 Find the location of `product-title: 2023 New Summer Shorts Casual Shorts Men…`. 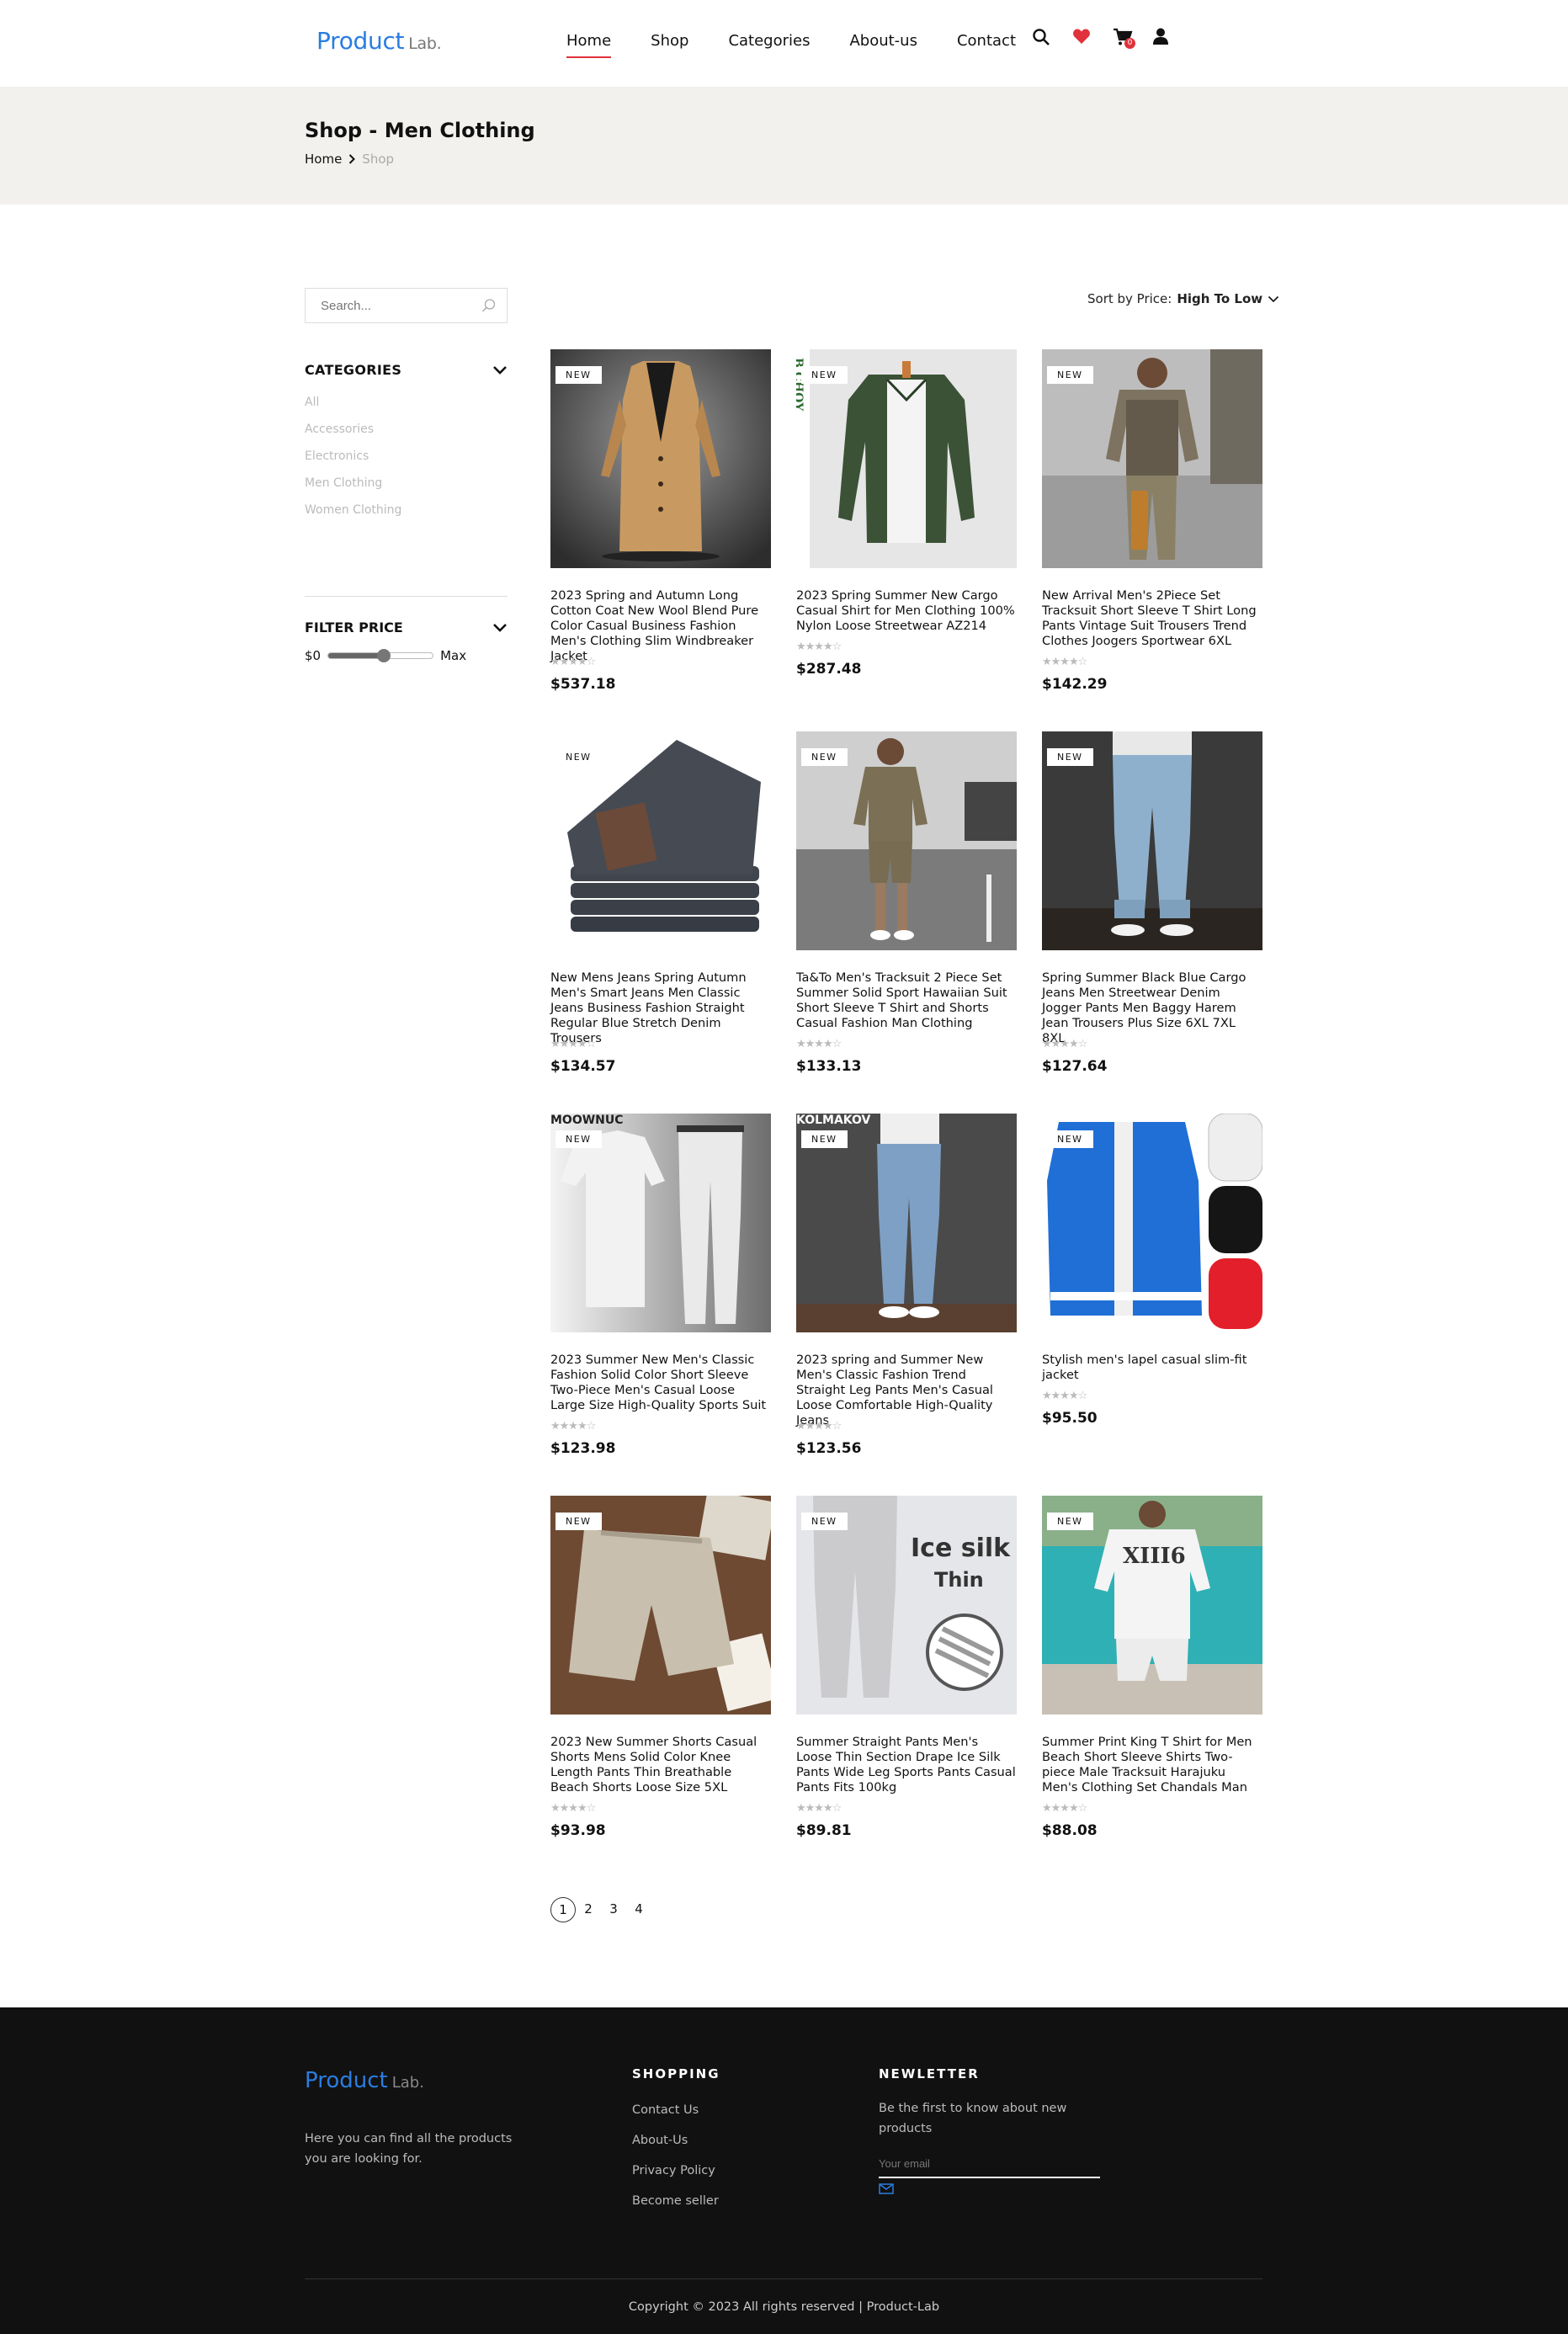

product-title: 2023 New Summer Shorts Casual Shorts Men… is located at coordinates (661, 1765).